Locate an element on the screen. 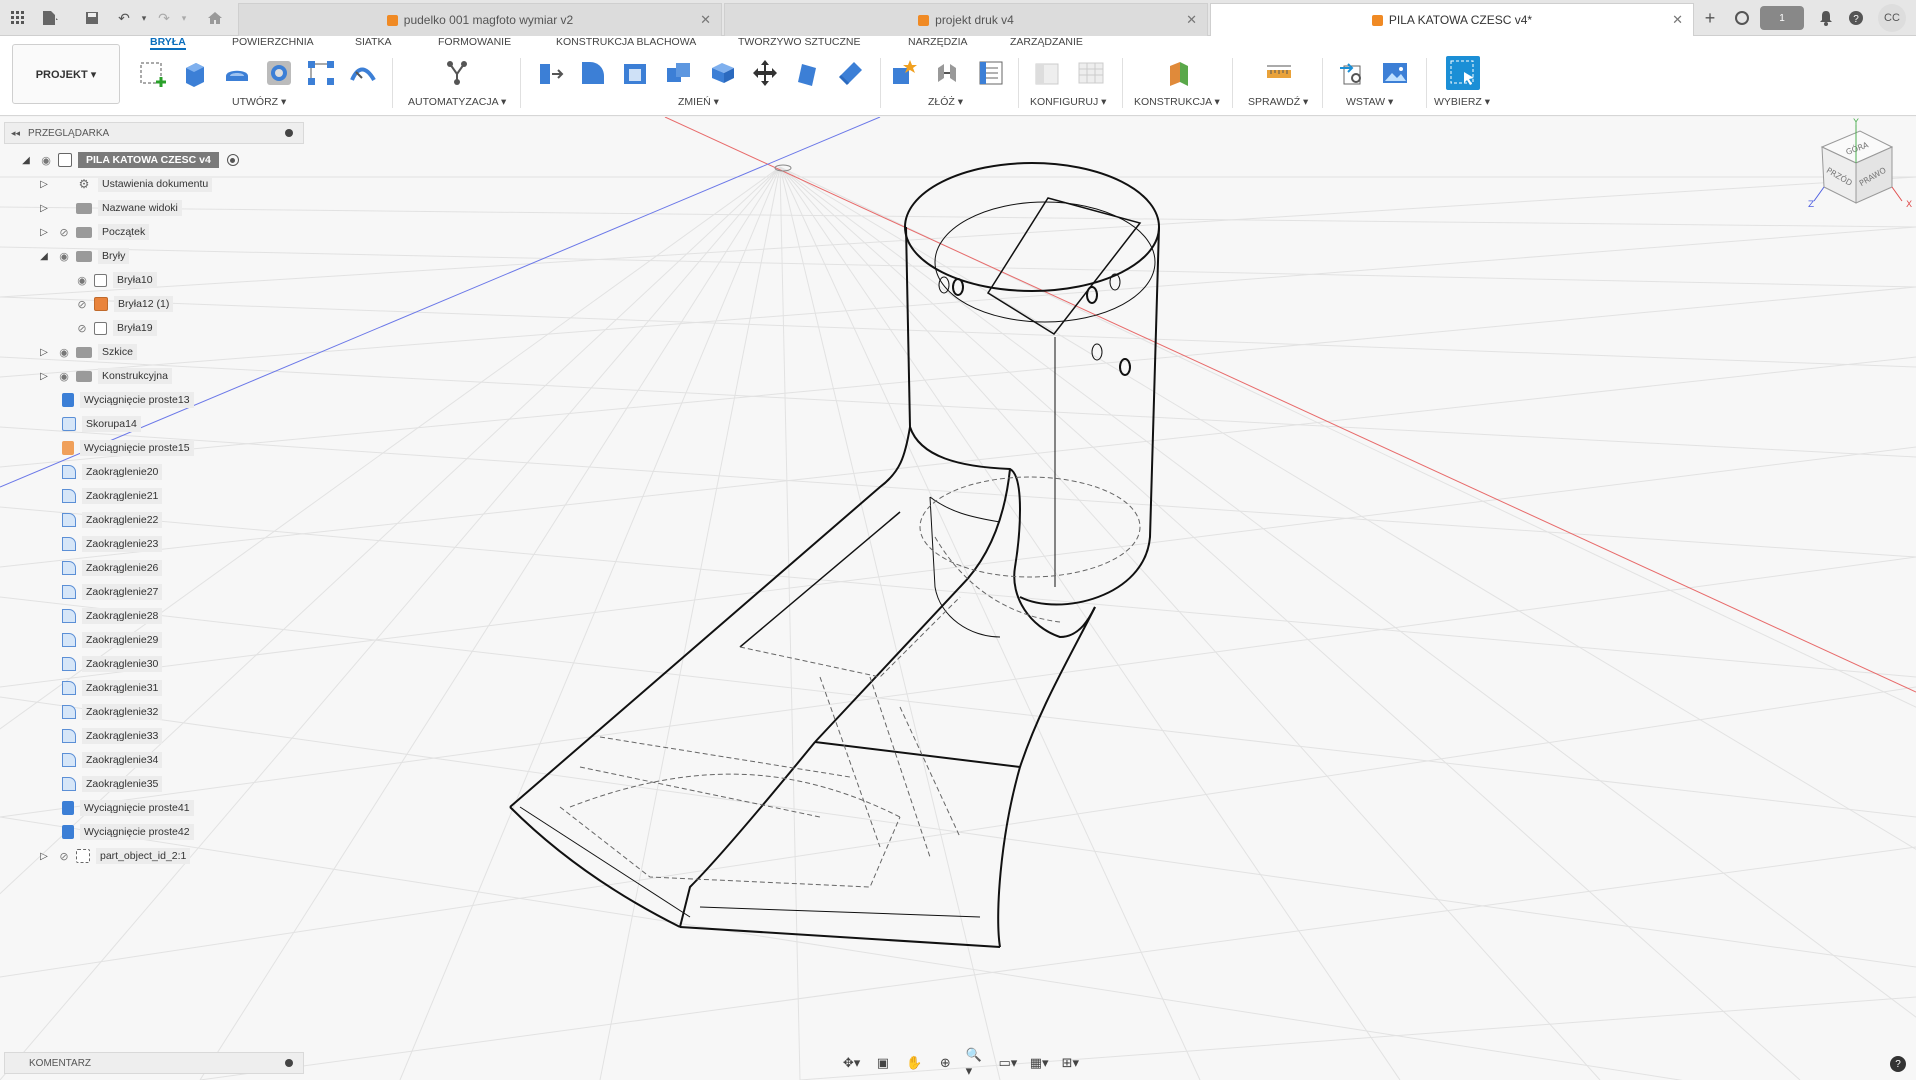 This screenshot has width=1916, height=1080. pan-hand-icon: ✋ is located at coordinates (914, 1063).